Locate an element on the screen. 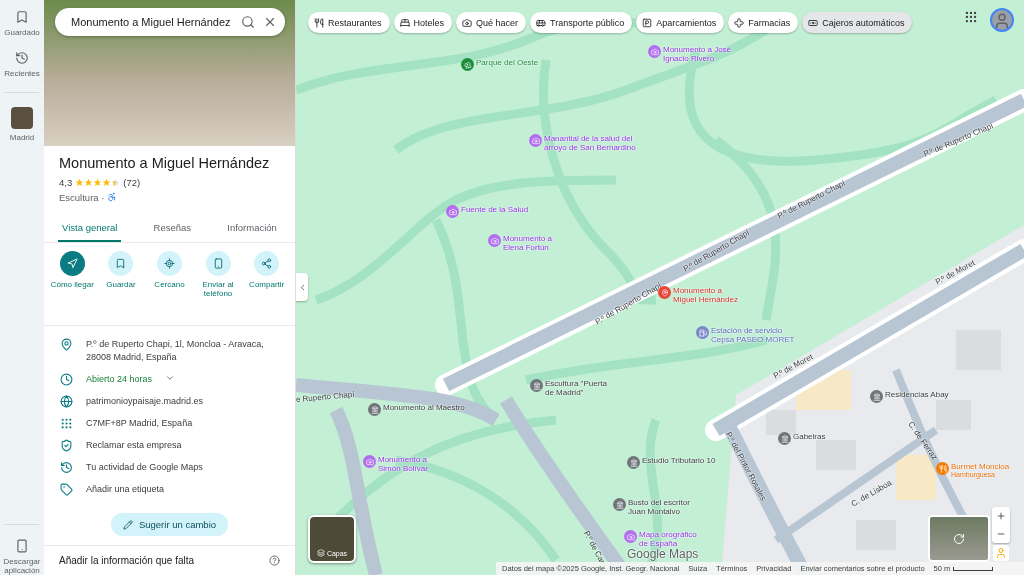  poi-label: Monumento a Miguel Hernández is located at coordinates (705, 295).